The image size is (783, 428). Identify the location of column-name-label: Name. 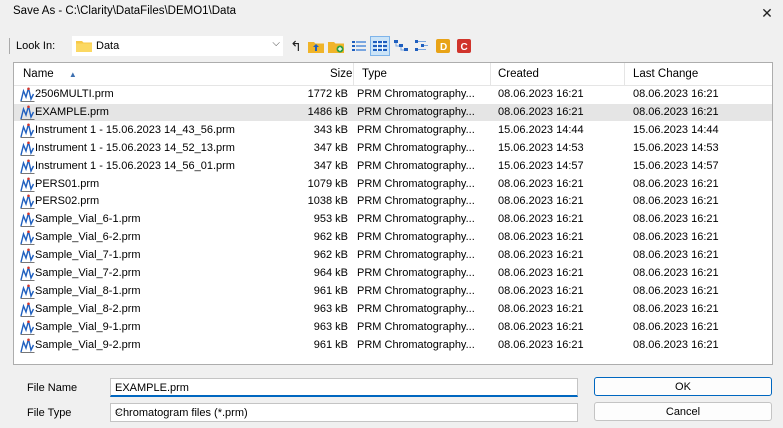
(38, 74).